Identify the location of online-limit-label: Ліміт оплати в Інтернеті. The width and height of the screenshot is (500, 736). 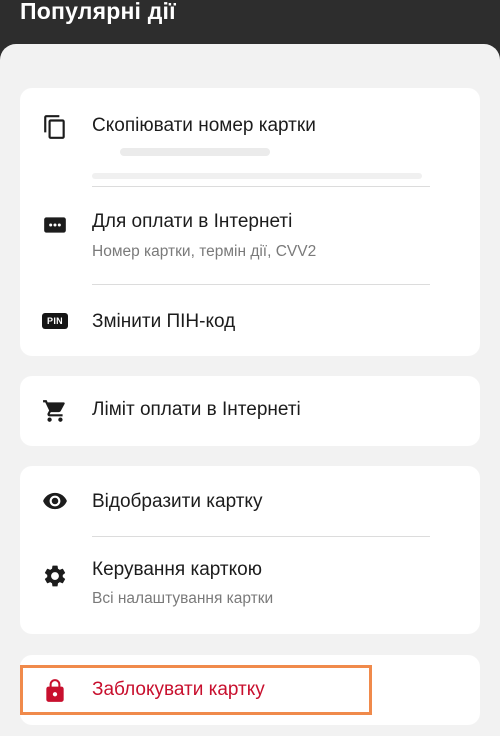
(196, 409).